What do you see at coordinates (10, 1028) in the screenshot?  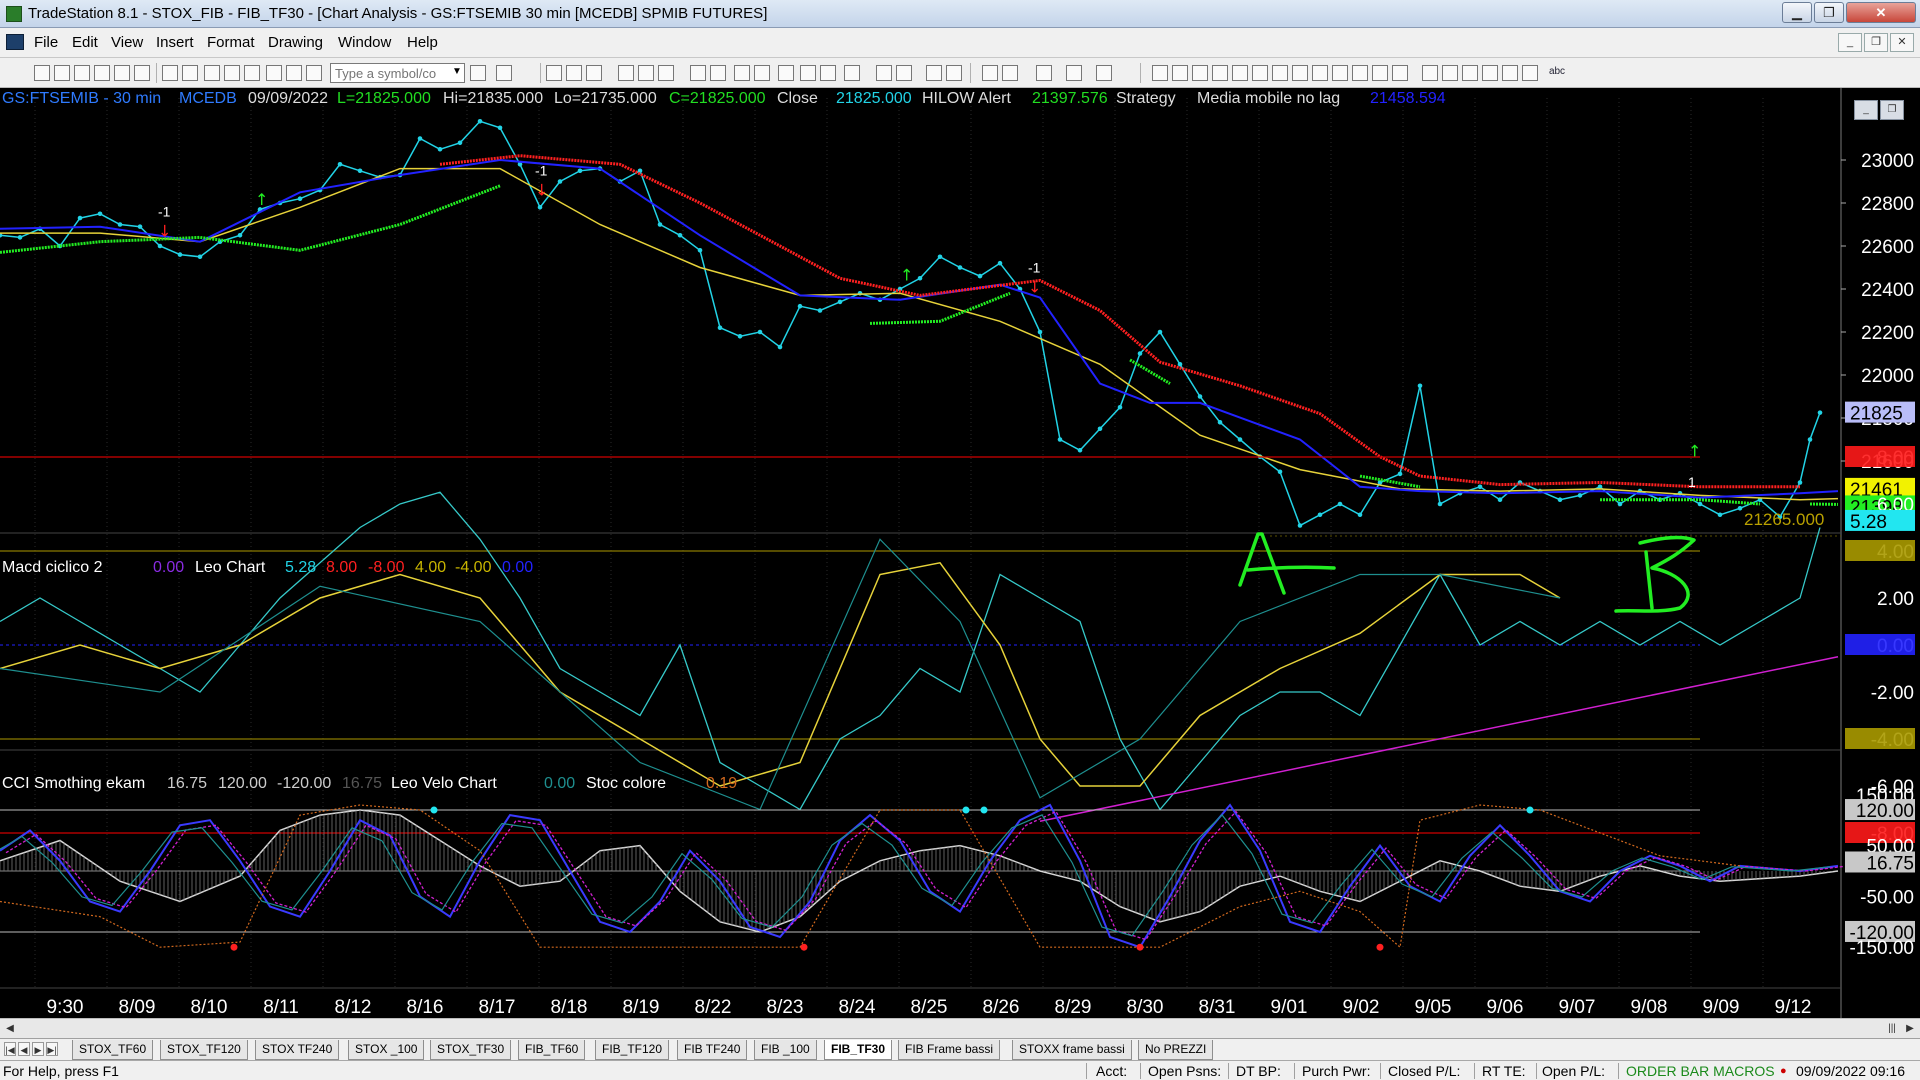 I see `scroll-left-arrow: ◀` at bounding box center [10, 1028].